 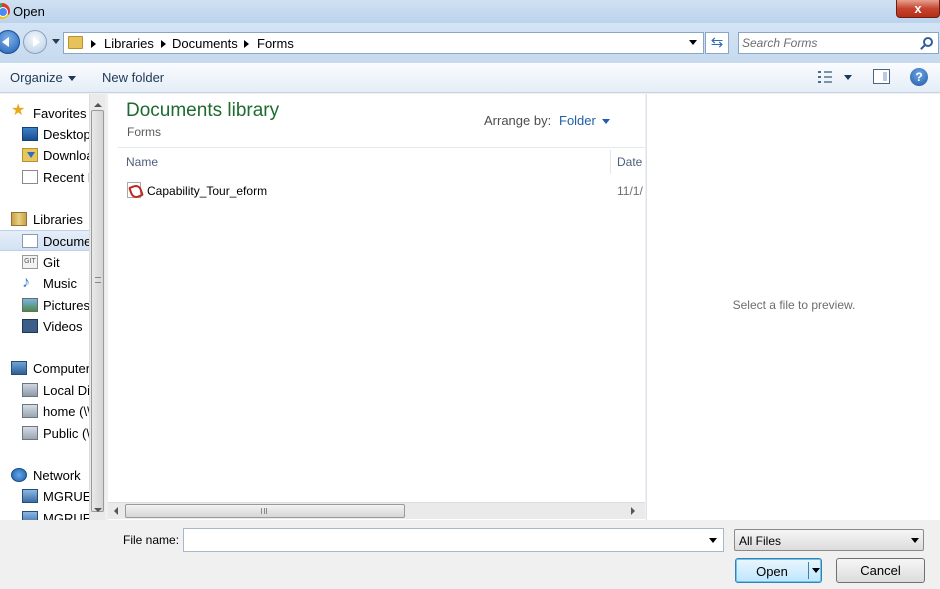 I want to click on arrange-by-dropdown: Folder, so click(x=584, y=120).